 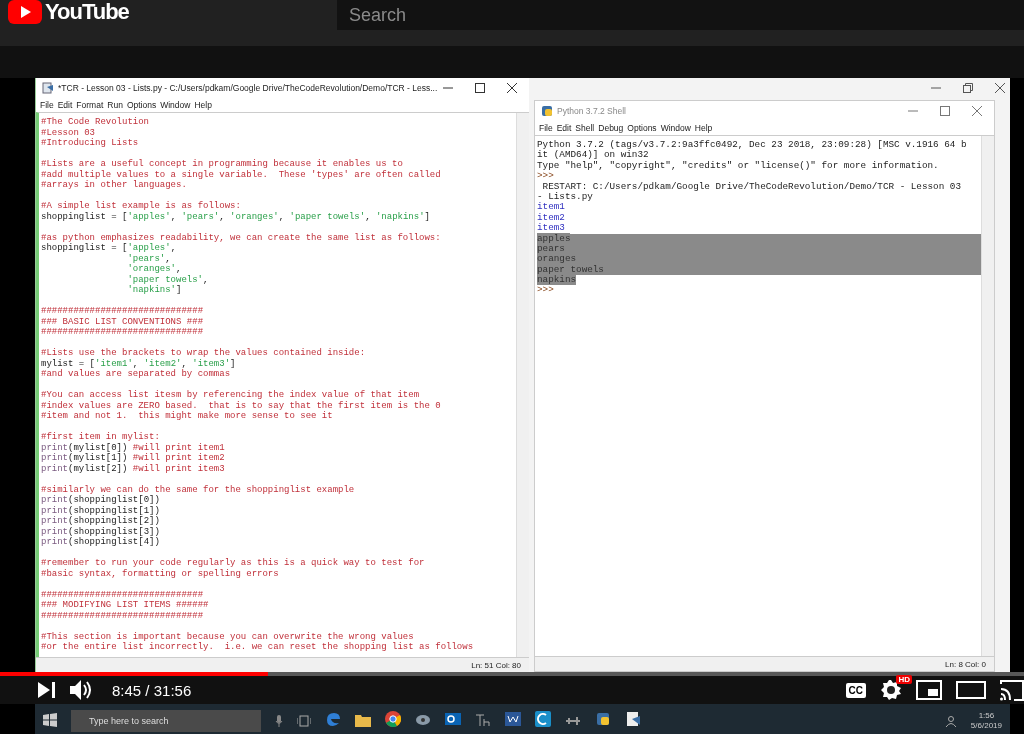 What do you see at coordinates (222, 164) in the screenshot?
I see `code-line: #Lists are a useful concept in programming because it enables us to` at bounding box center [222, 164].